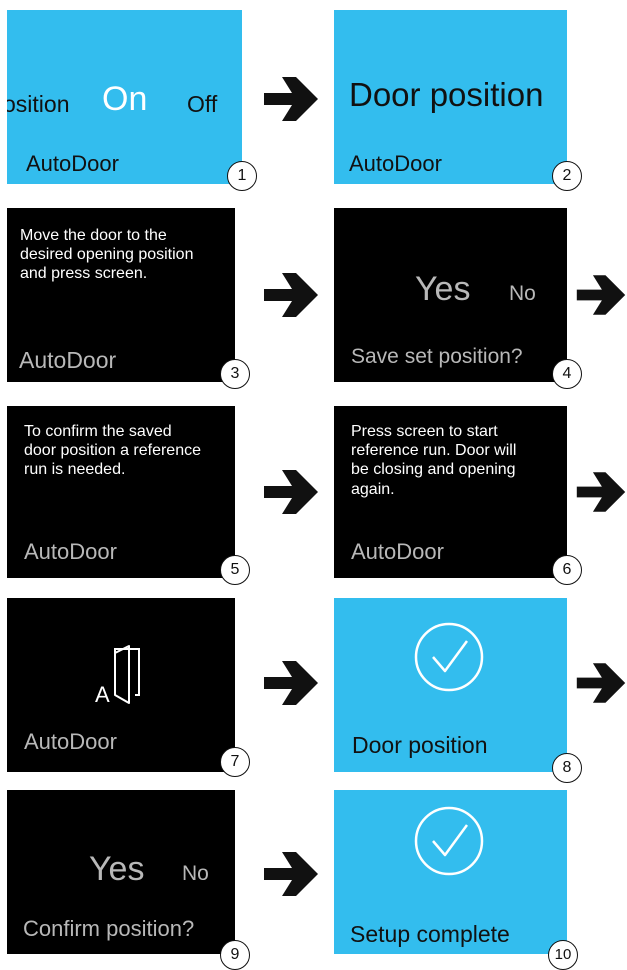  What do you see at coordinates (437, 356) in the screenshot?
I see `prompt-text: Save set position?` at bounding box center [437, 356].